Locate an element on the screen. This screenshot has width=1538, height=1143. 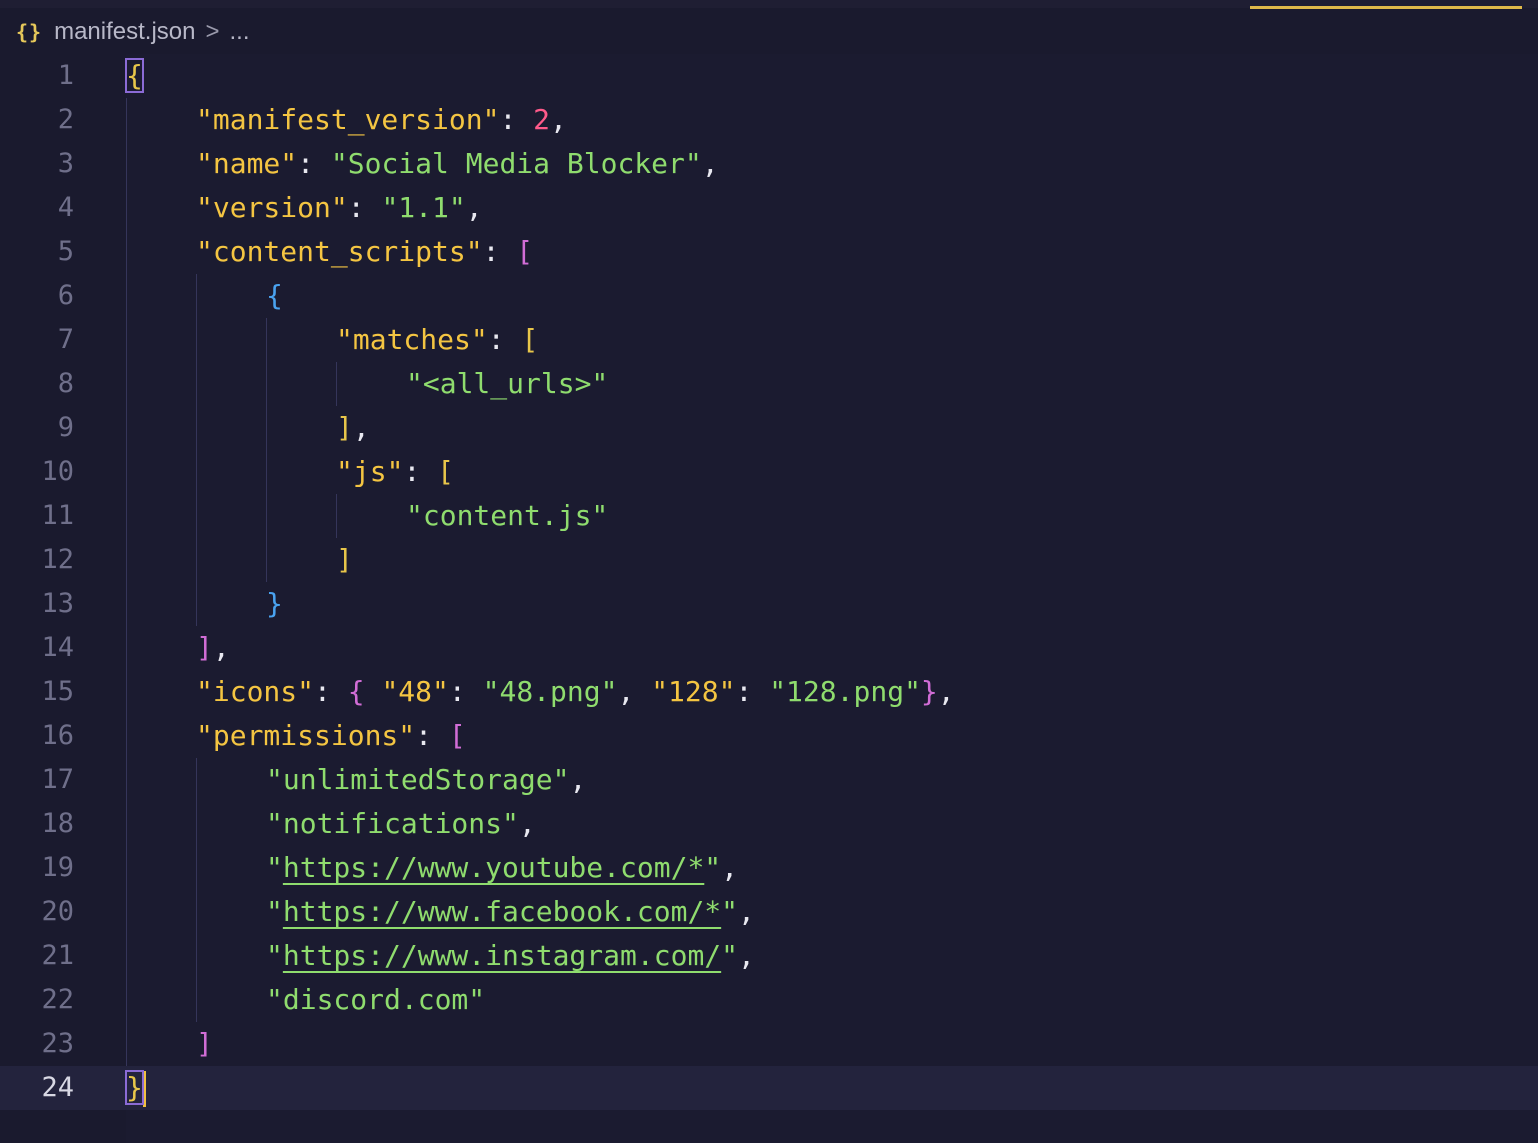
line-number: 11 is located at coordinates (57, 515).